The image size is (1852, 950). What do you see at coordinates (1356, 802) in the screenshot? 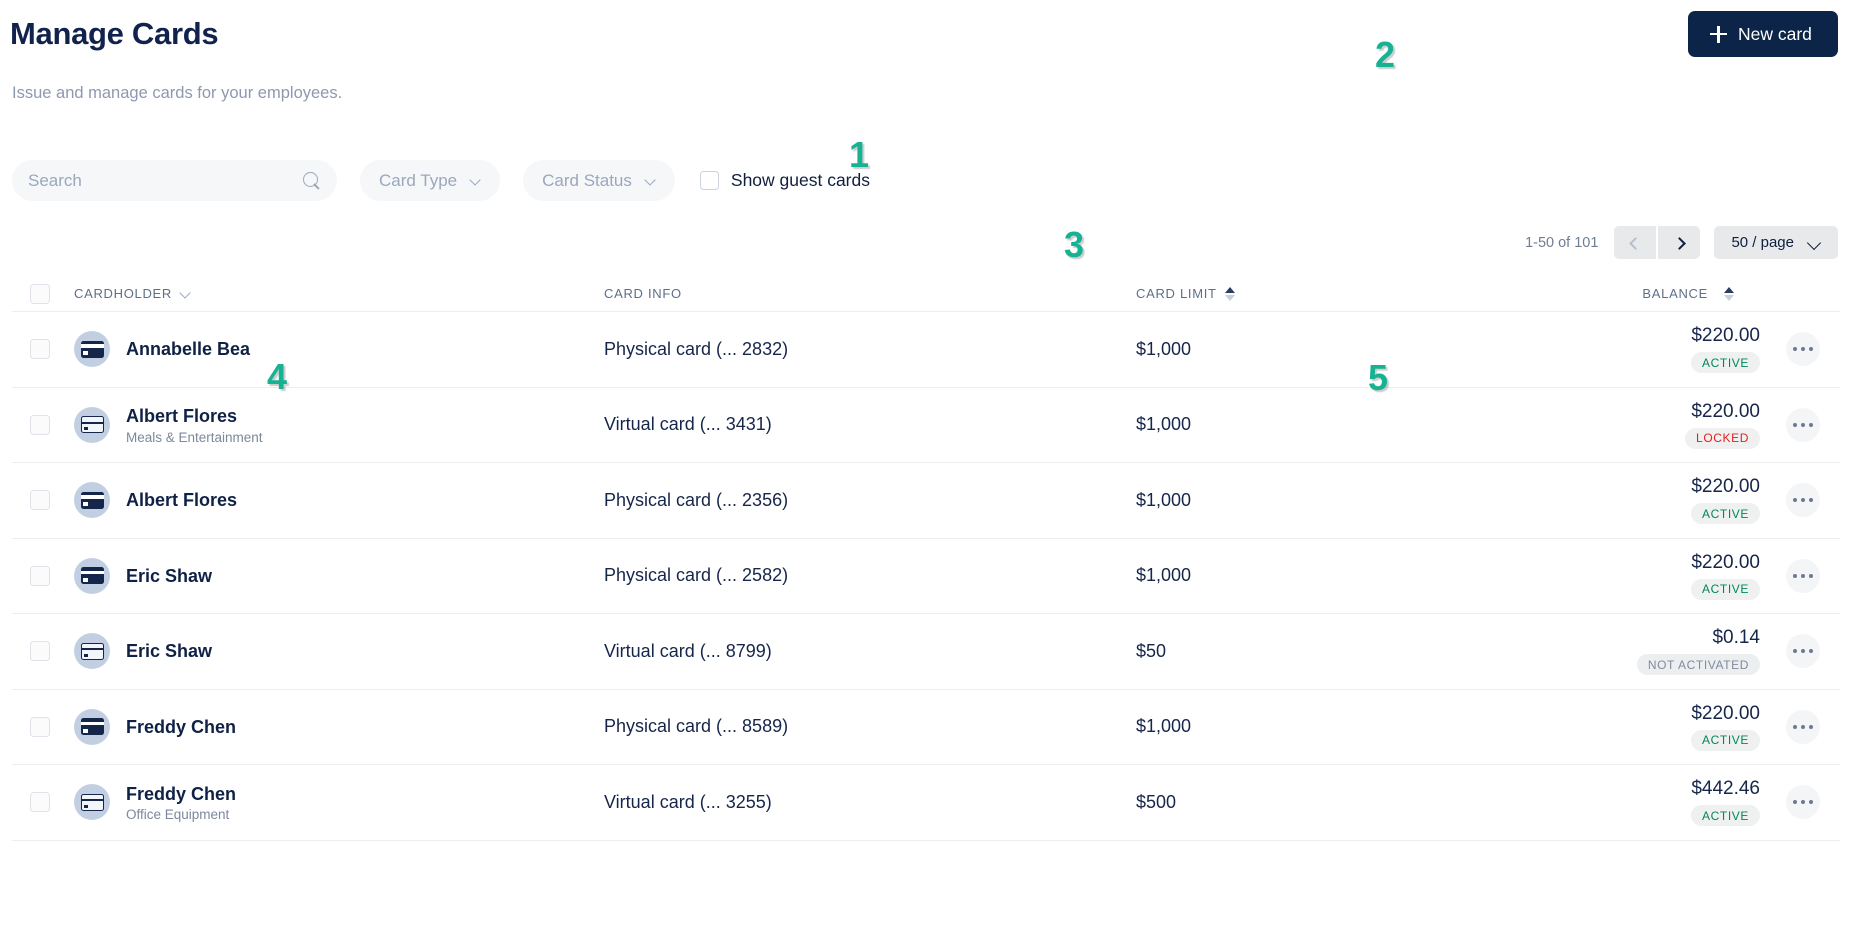
I see `card-limit-cell: $500` at bounding box center [1356, 802].